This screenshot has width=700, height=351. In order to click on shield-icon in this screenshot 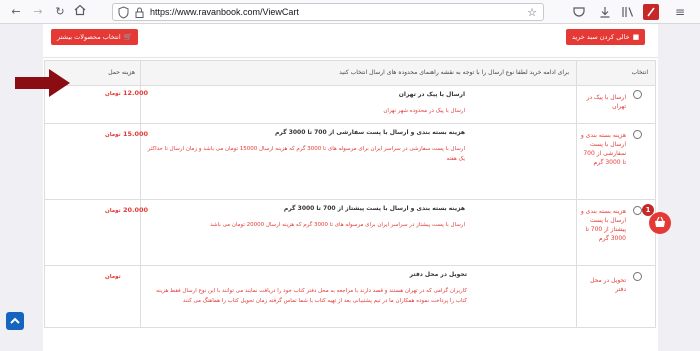, I will do `click(123, 12)`.